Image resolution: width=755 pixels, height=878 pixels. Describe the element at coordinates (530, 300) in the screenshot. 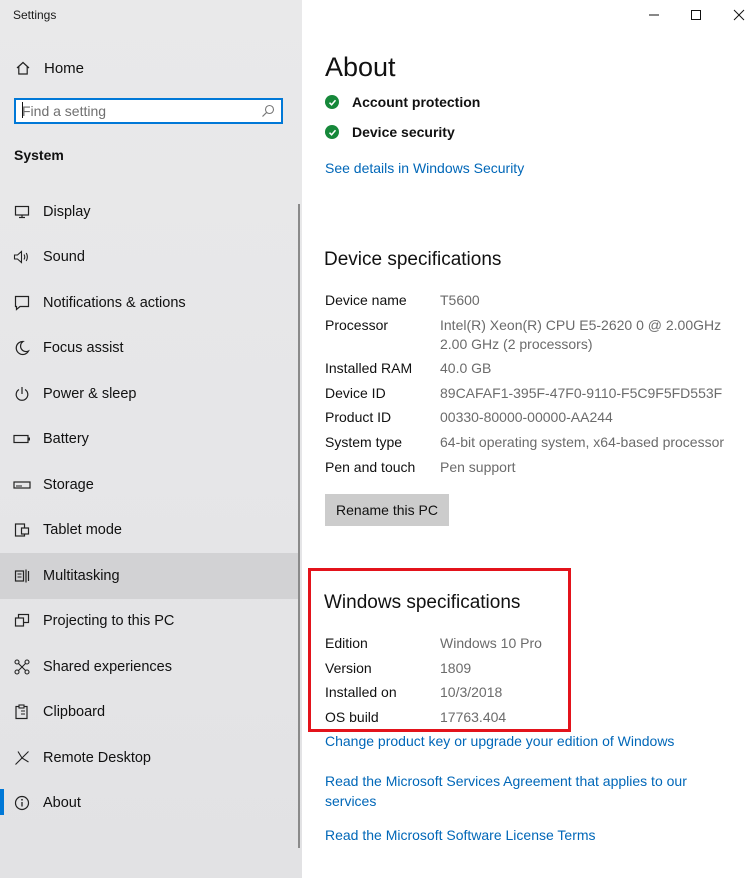

I see `spec-row: Device name T5600` at that location.